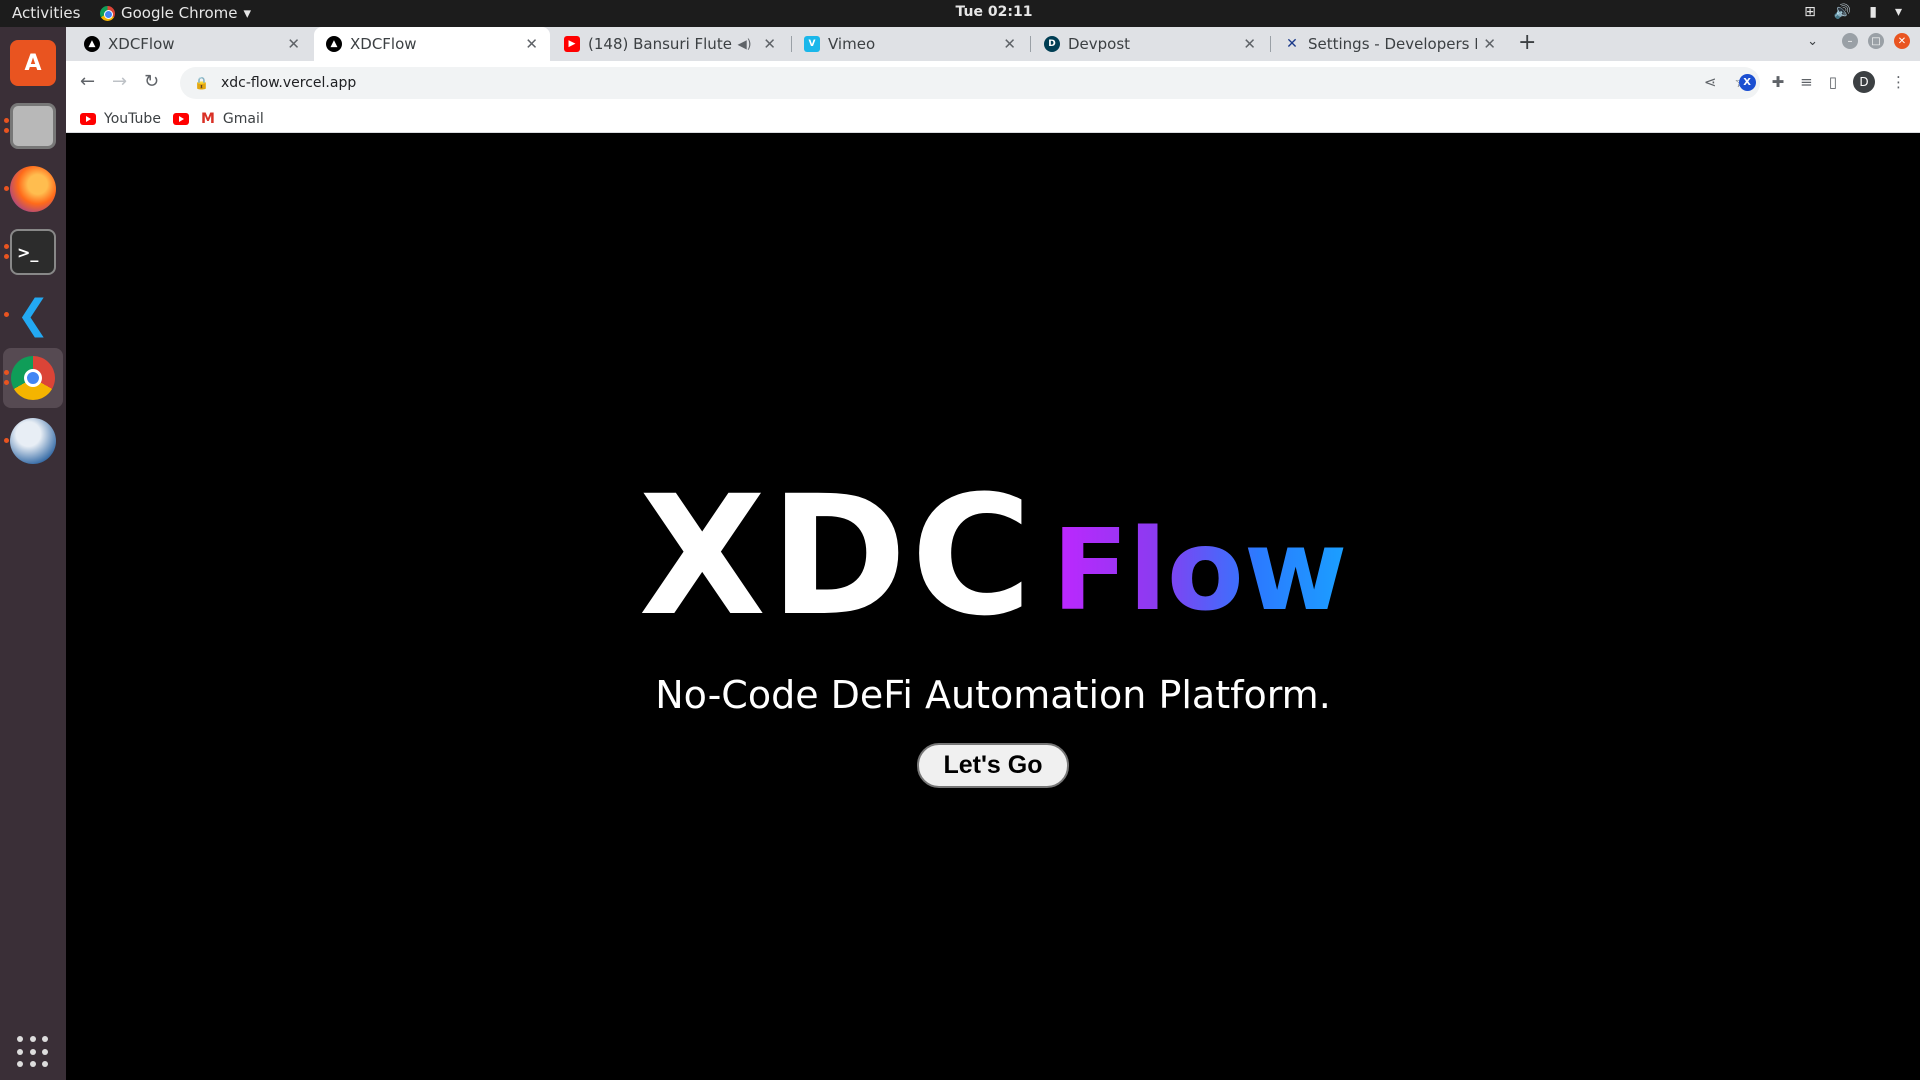 The image size is (1920, 1080). Describe the element at coordinates (1292, 44) in the screenshot. I see `x-icon: ✕` at that location.